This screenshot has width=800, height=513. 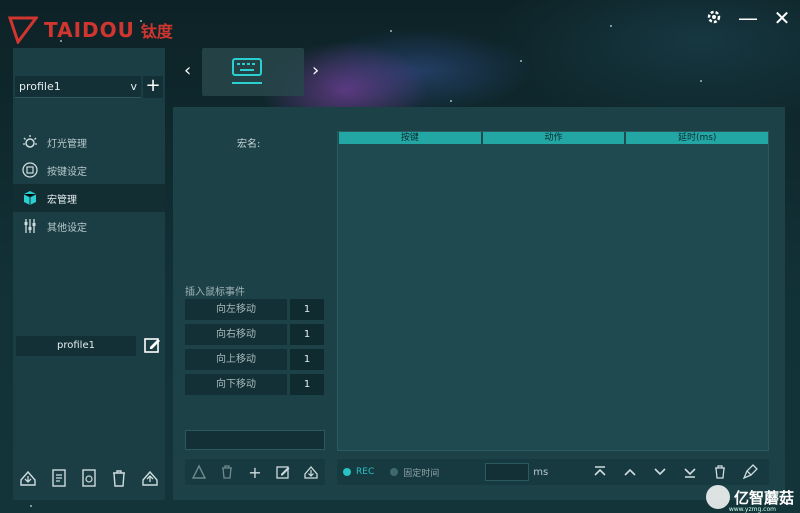 What do you see at coordinates (76, 346) in the screenshot?
I see `profile-name-field: profile1` at bounding box center [76, 346].